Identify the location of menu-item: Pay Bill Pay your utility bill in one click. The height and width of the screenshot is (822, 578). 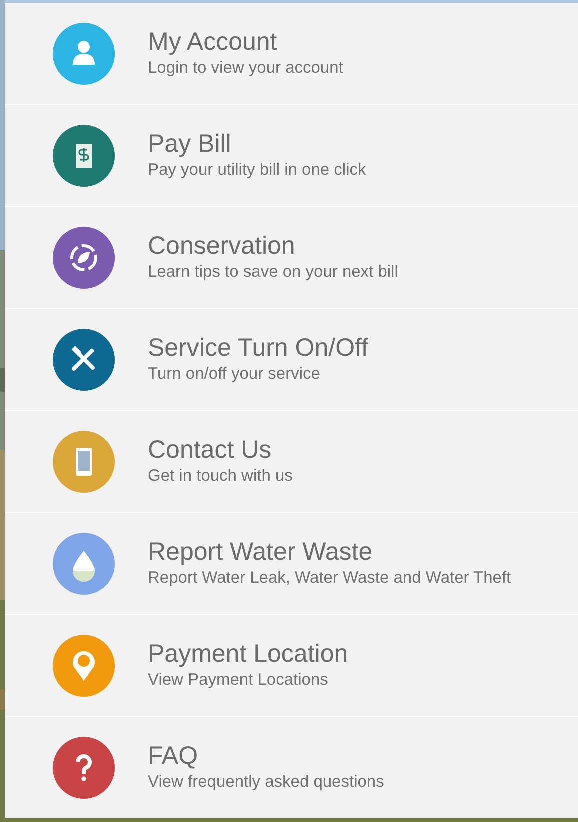
(291, 156).